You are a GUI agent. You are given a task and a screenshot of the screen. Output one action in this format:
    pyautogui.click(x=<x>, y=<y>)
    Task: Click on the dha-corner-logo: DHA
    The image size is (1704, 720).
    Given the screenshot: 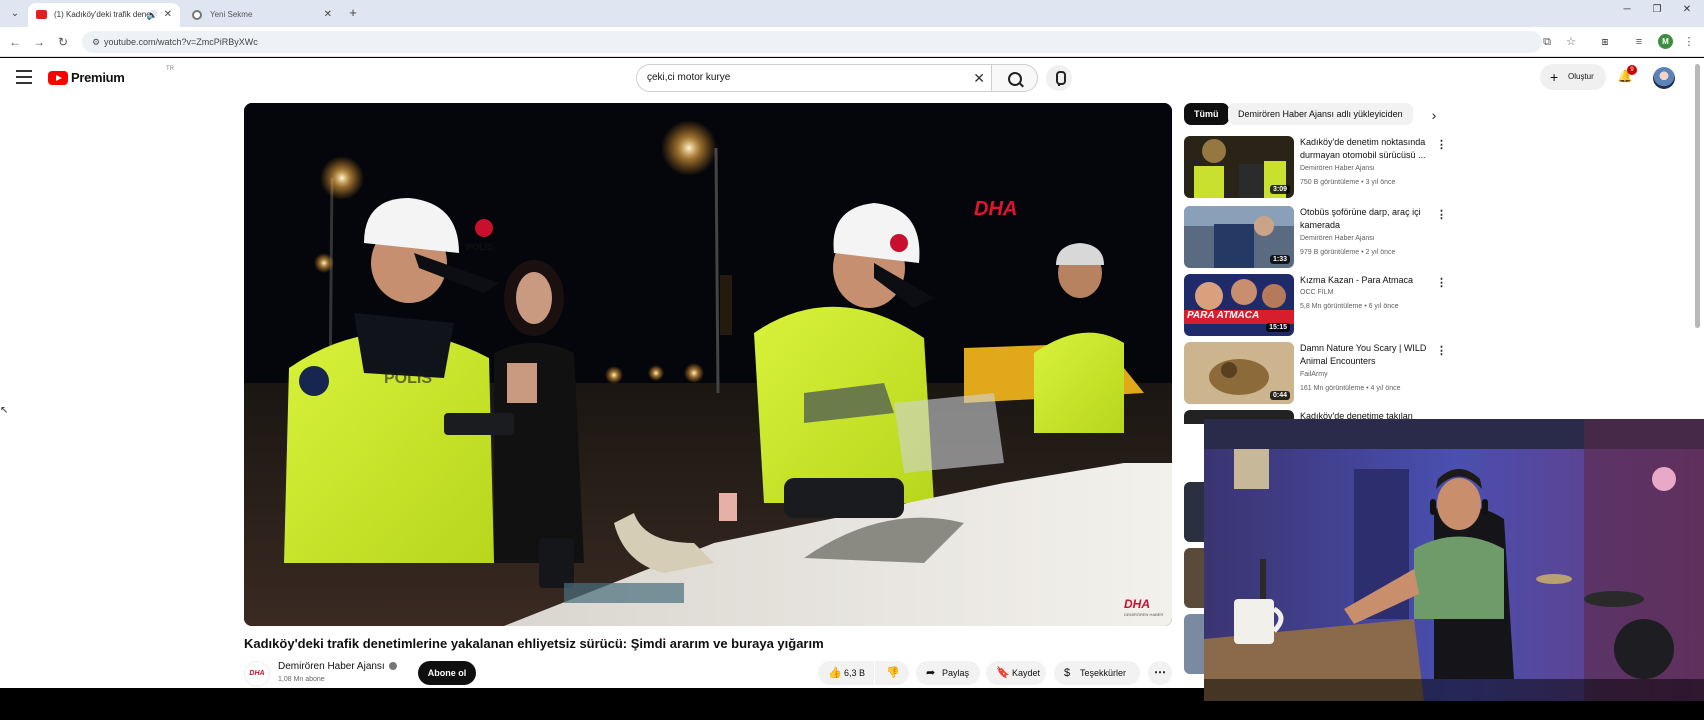 What is the action you would take?
    pyautogui.click(x=1137, y=604)
    